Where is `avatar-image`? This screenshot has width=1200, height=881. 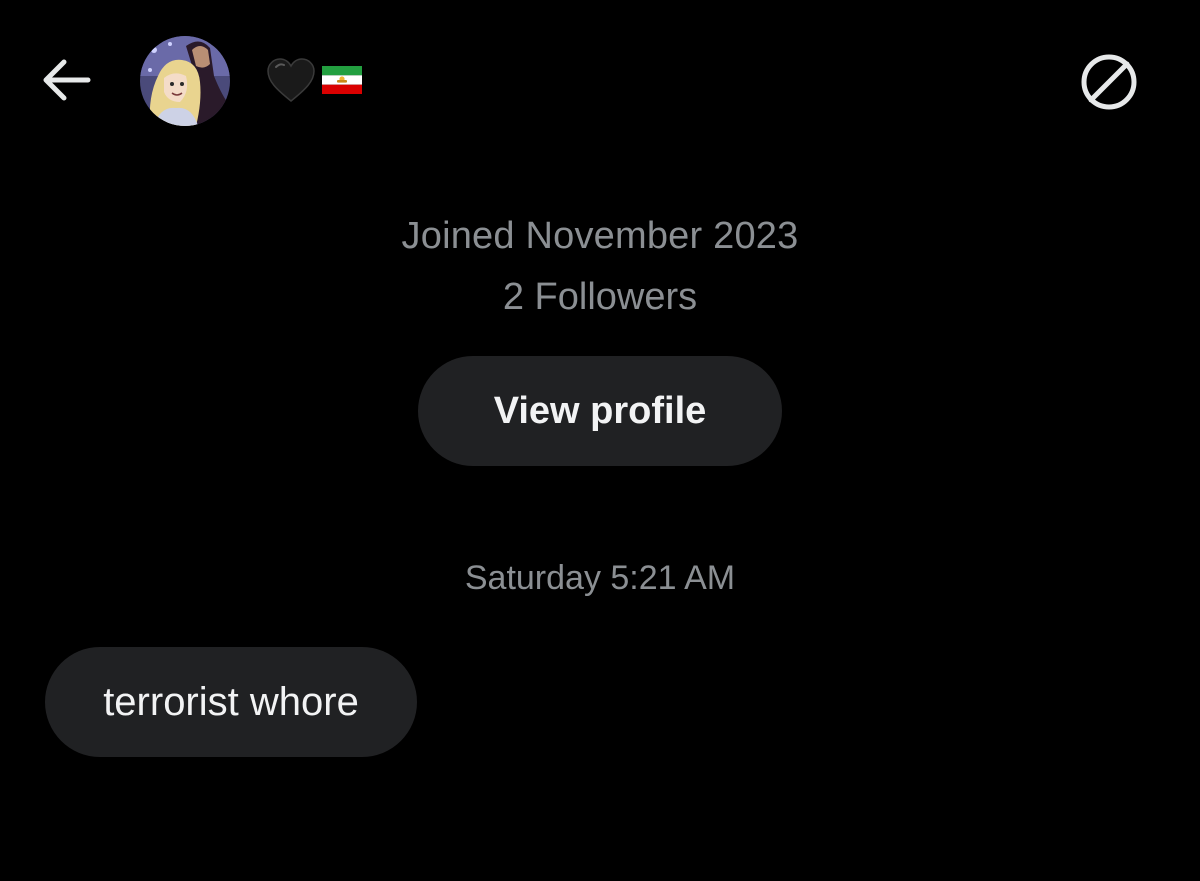 avatar-image is located at coordinates (185, 81).